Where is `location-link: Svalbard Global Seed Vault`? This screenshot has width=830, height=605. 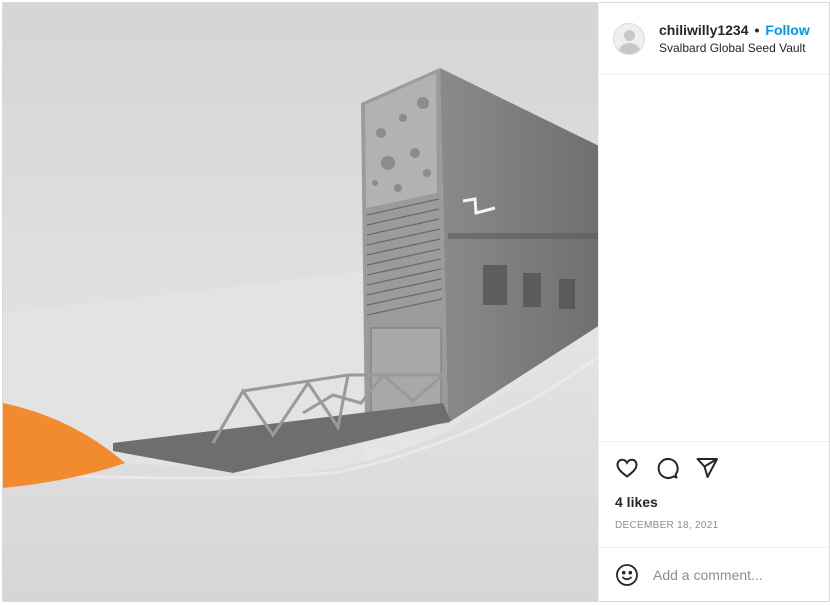 location-link: Svalbard Global Seed Vault is located at coordinates (734, 48).